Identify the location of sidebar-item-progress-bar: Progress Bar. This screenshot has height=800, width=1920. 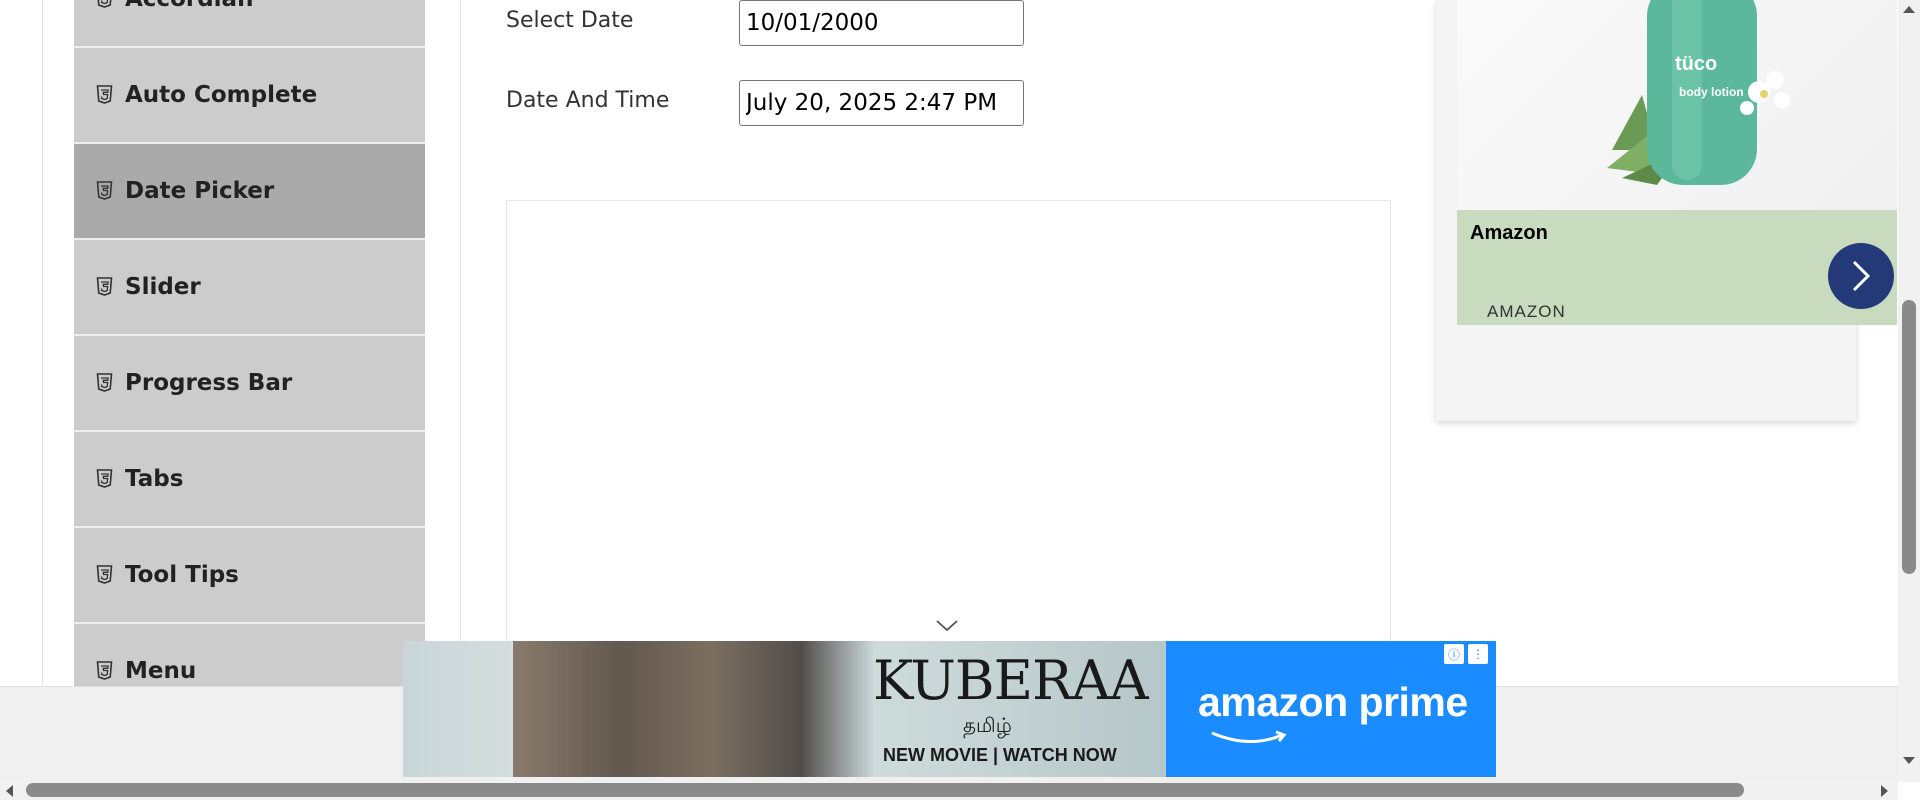
(249, 383).